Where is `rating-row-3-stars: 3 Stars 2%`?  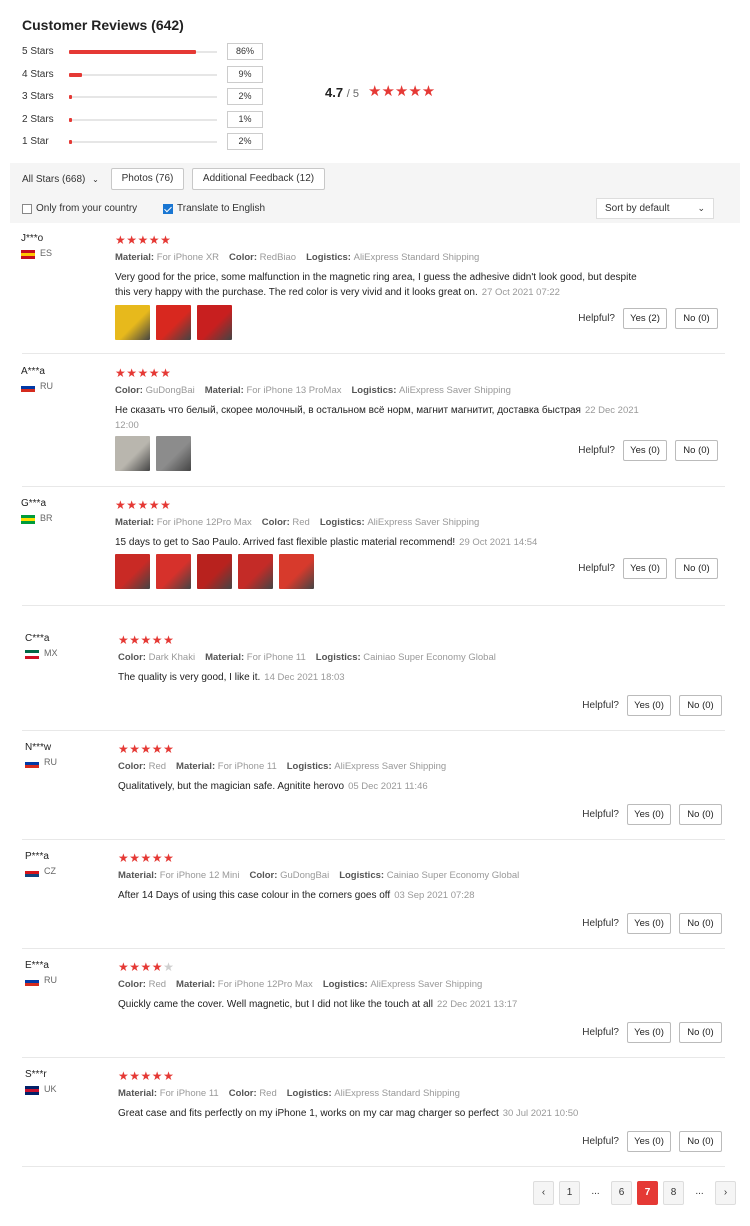
rating-row-3-stars: 3 Stars 2% is located at coordinates (147, 97).